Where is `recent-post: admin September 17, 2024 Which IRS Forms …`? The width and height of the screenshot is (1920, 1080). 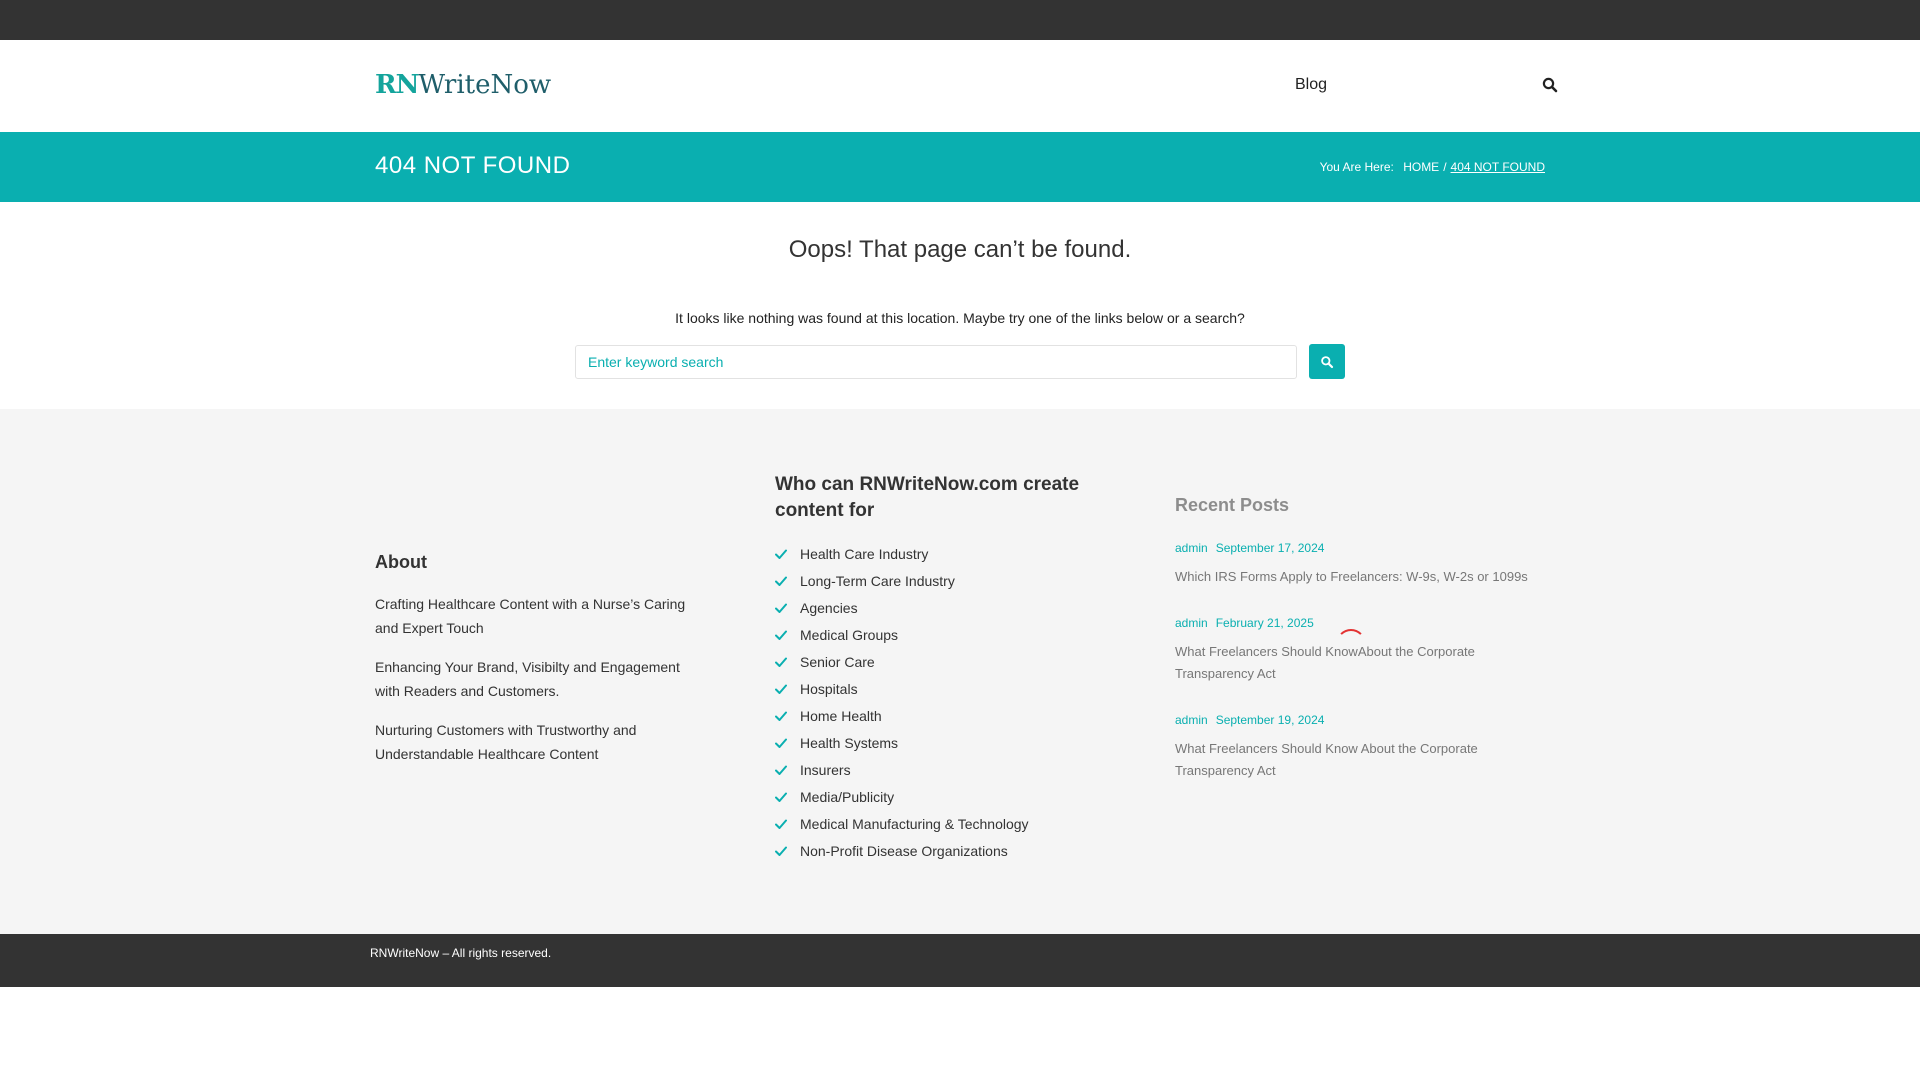
recent-post: admin September 17, 2024 Which IRS Forms … is located at coordinates (1355, 564).